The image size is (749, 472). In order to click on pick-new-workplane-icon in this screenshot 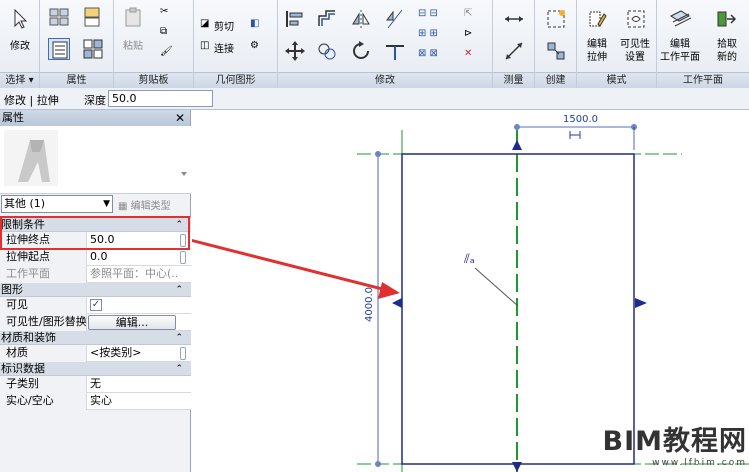, I will do `click(726, 19)`.